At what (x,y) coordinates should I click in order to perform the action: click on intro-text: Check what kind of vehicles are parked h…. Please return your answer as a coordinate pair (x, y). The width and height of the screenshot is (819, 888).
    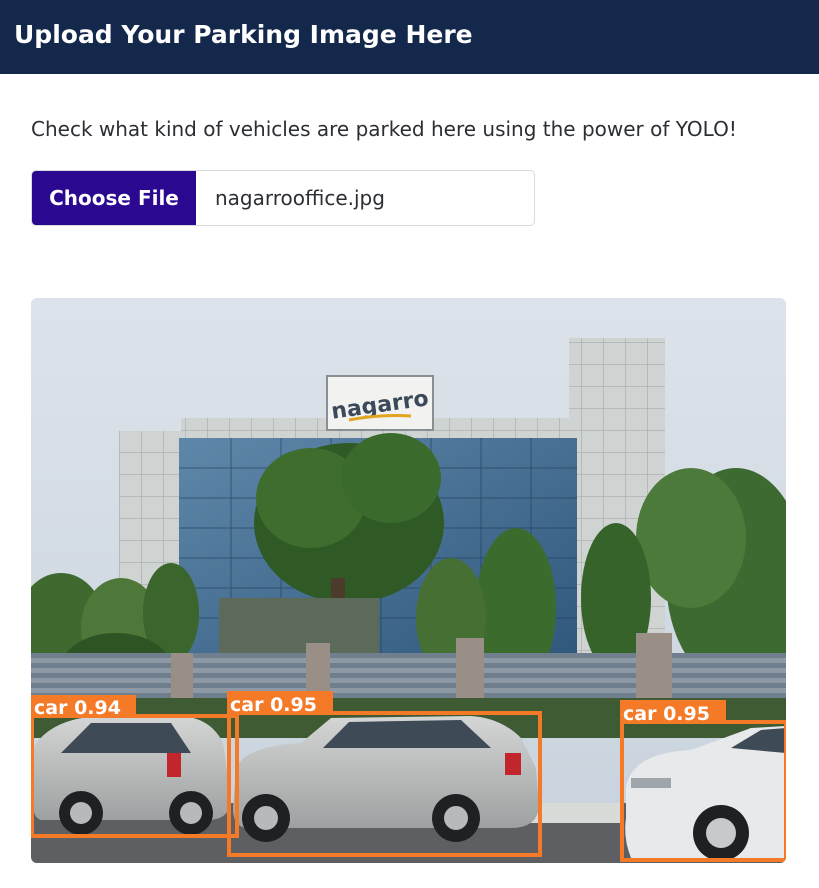
    Looking at the image, I should click on (384, 129).